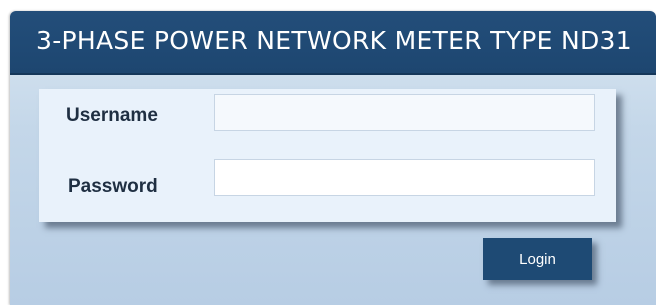  What do you see at coordinates (113, 186) in the screenshot?
I see `password-label: Password` at bounding box center [113, 186].